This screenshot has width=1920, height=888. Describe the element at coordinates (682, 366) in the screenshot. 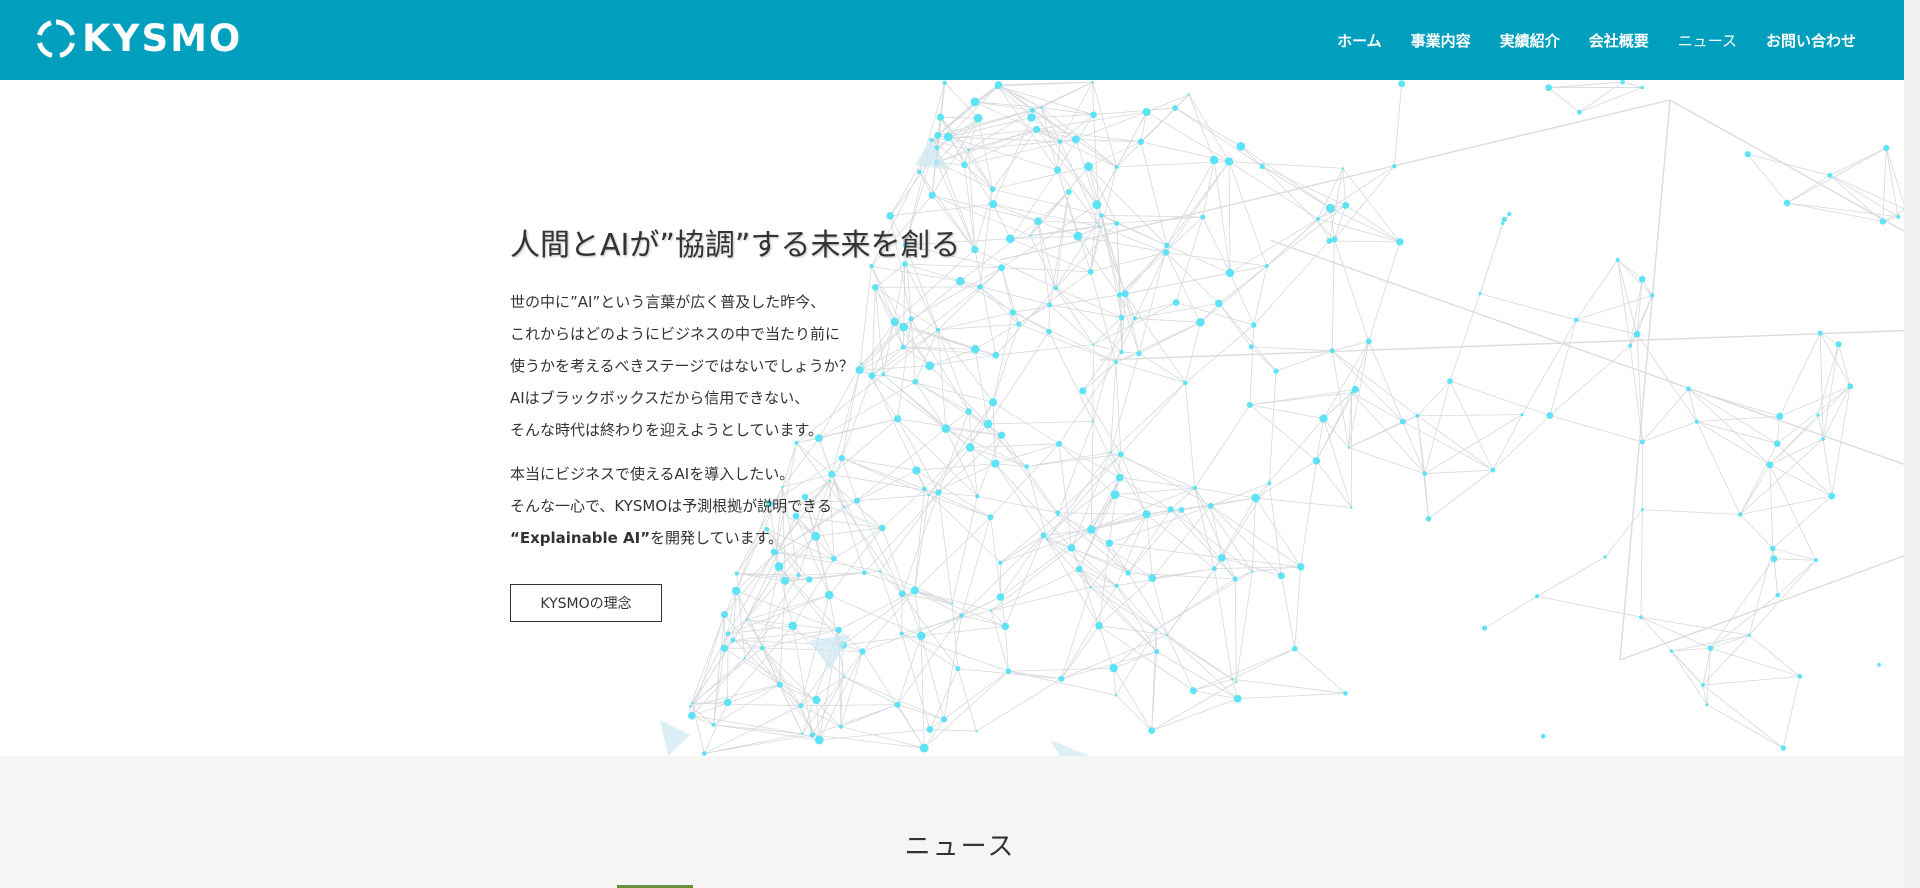

I see `hero-line: 使うかを考えるべきステージではないでしょうか？` at that location.